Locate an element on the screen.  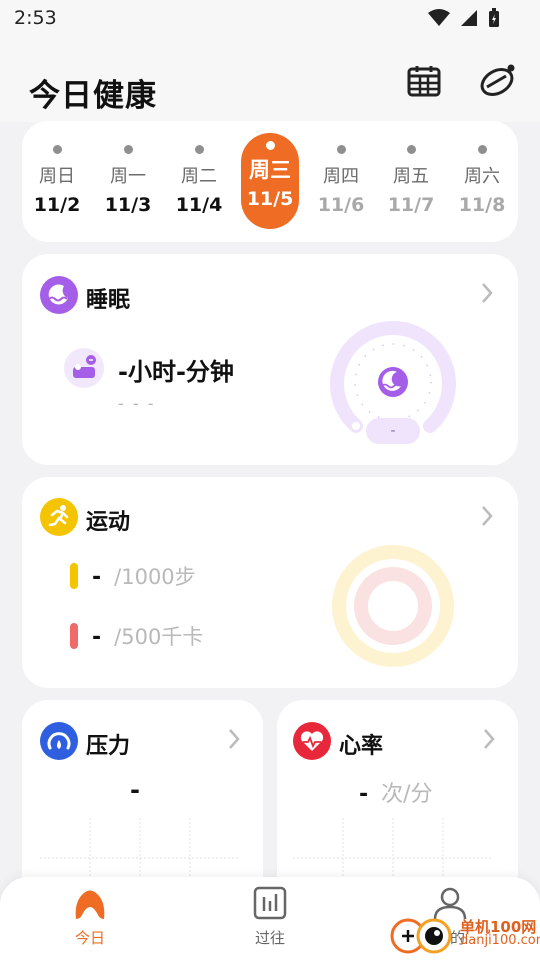
day-weekday: 周日 is located at coordinates (57, 176).